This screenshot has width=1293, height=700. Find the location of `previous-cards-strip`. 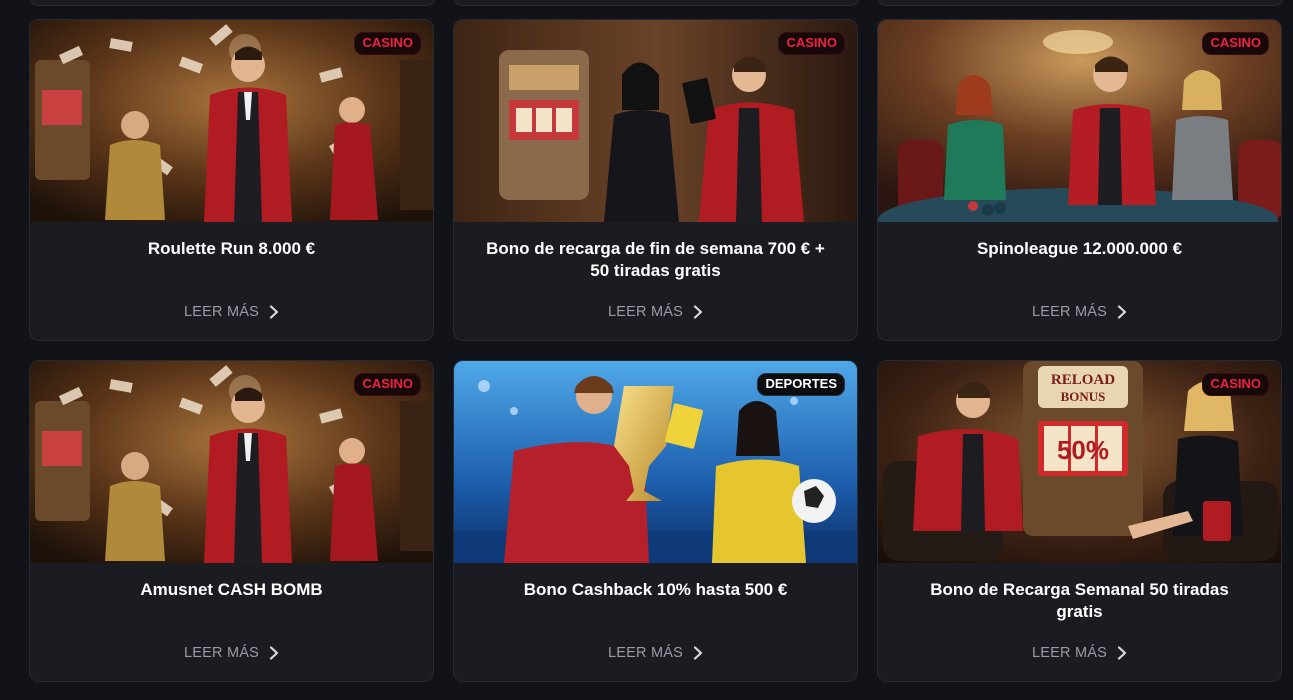

previous-cards-strip is located at coordinates (646, 3).